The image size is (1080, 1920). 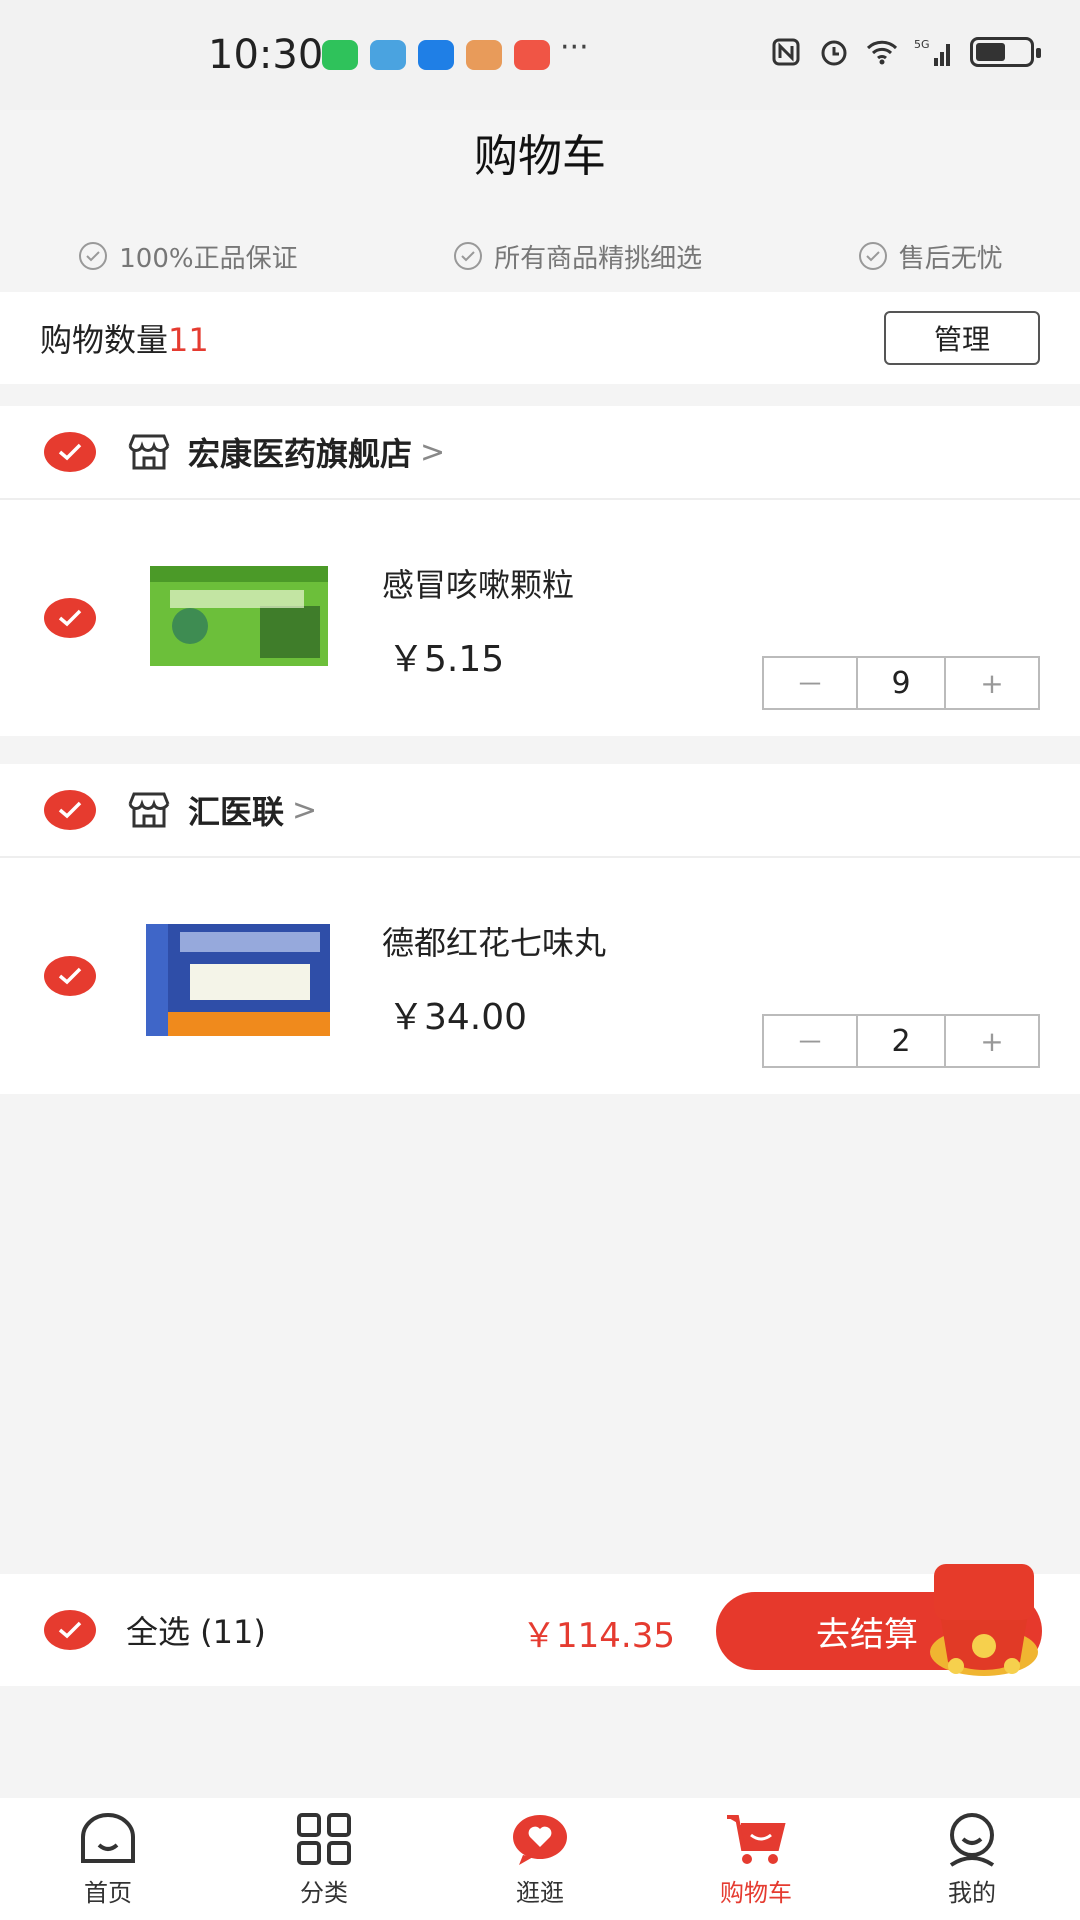 I want to click on tab-home: 首页, so click(x=108, y=1859).